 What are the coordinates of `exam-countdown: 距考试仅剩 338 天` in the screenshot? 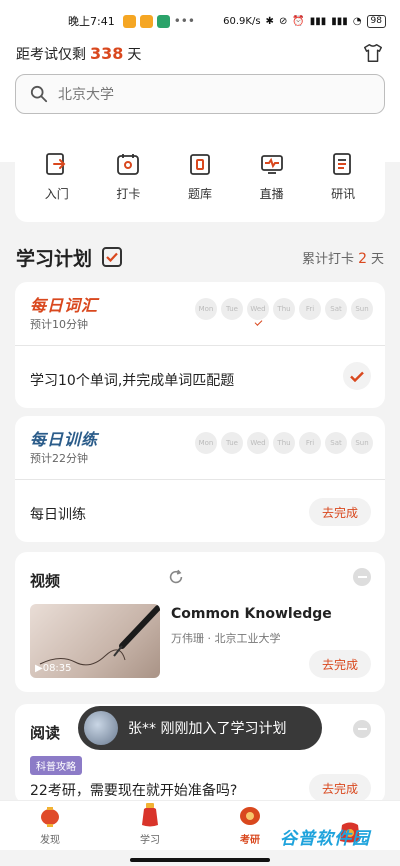 It's located at (78, 54).